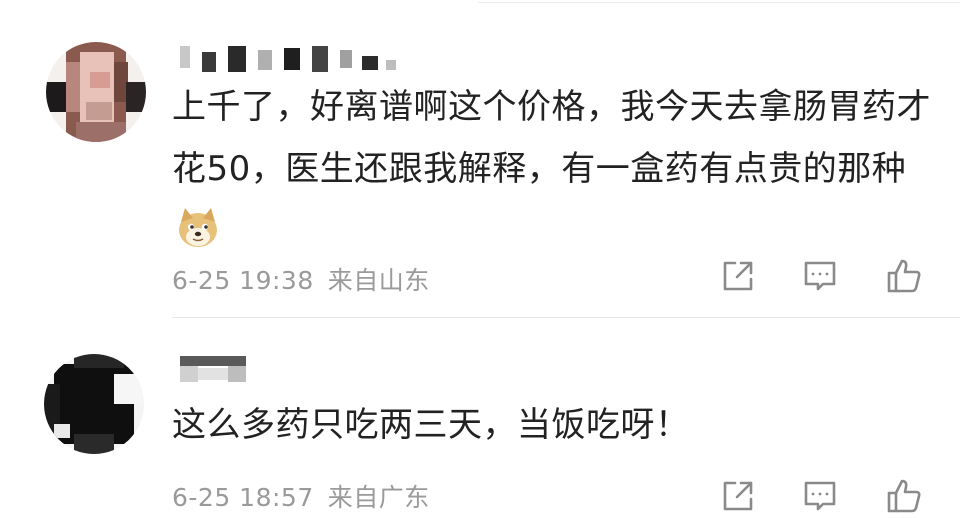  What do you see at coordinates (378, 497) in the screenshot?
I see `comment-location: 来自广东` at bounding box center [378, 497].